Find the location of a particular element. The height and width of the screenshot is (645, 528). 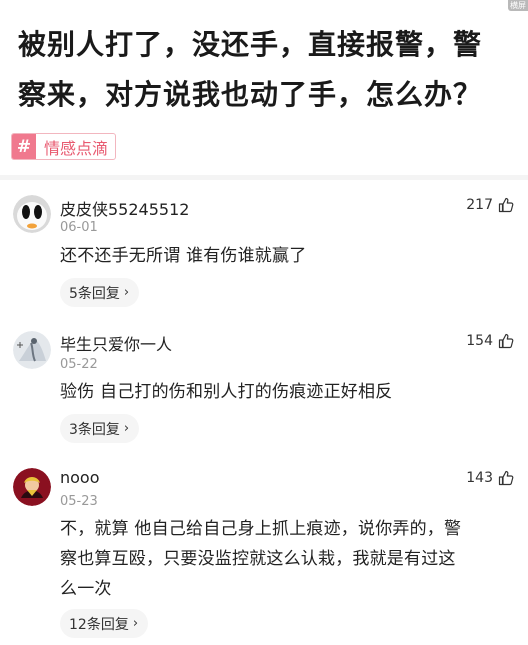

comment-text: 还不还手无所谓 谁有伤谁就赢了 is located at coordinates (290, 256).